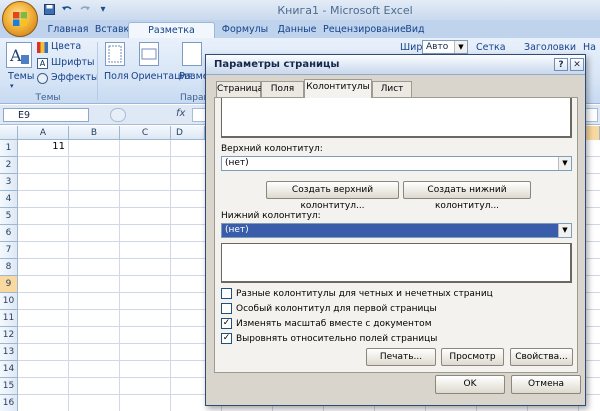  I want to click on dialog-title: Параметры страницы, so click(277, 64).